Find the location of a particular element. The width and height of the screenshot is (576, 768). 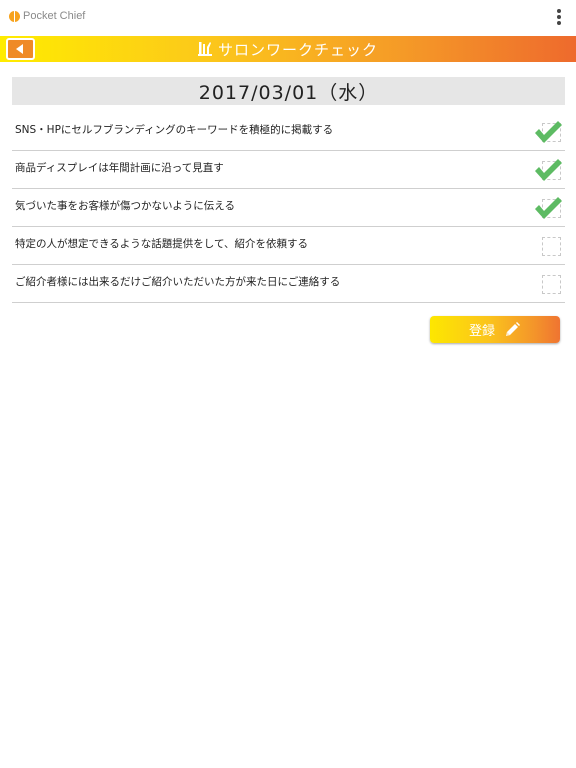

check-row: SNS・HPにセルフブランディングのキーワードを積極的に掲載する is located at coordinates (288, 132).